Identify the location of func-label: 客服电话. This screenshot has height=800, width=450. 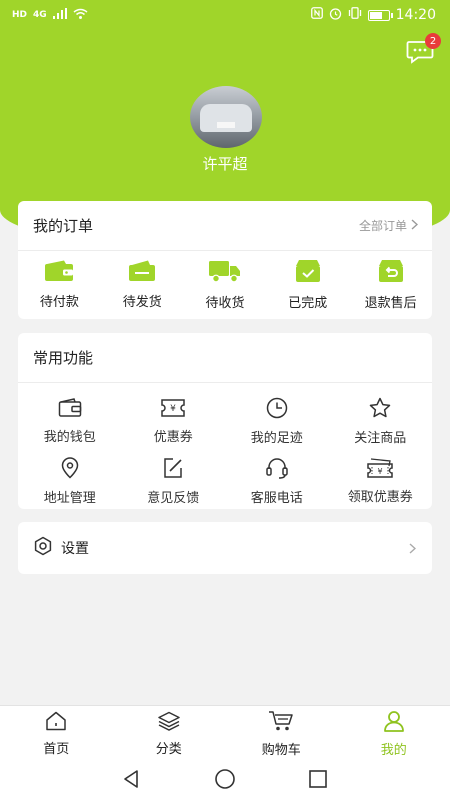
(276, 498).